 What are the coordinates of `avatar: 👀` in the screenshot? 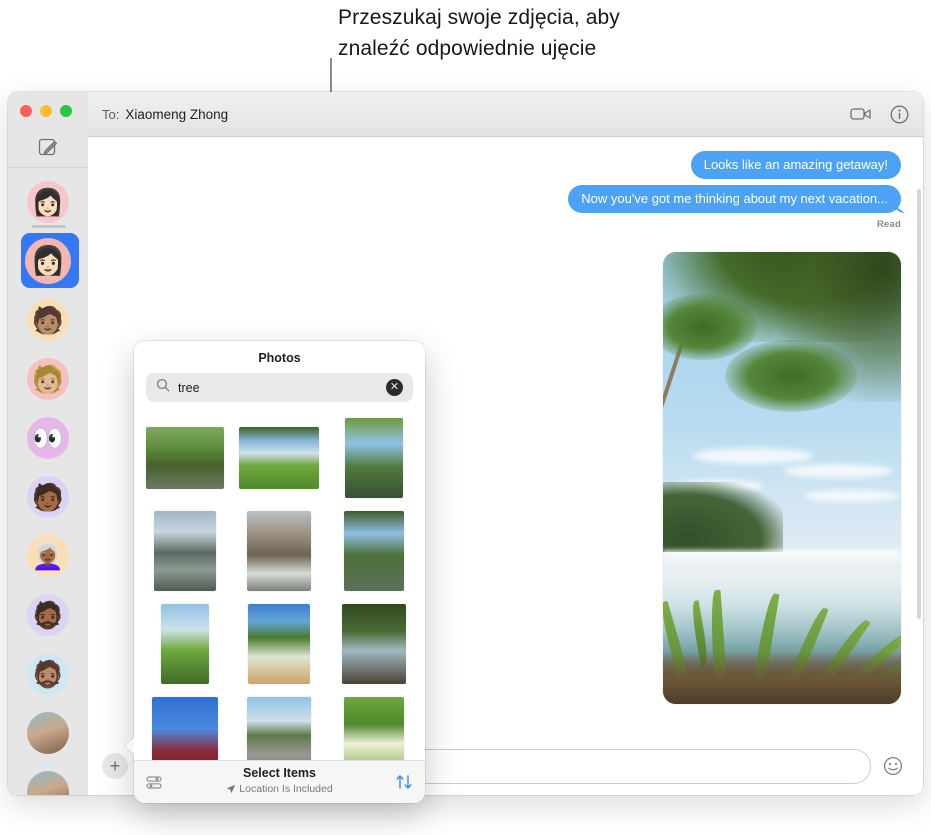 It's located at (48, 437).